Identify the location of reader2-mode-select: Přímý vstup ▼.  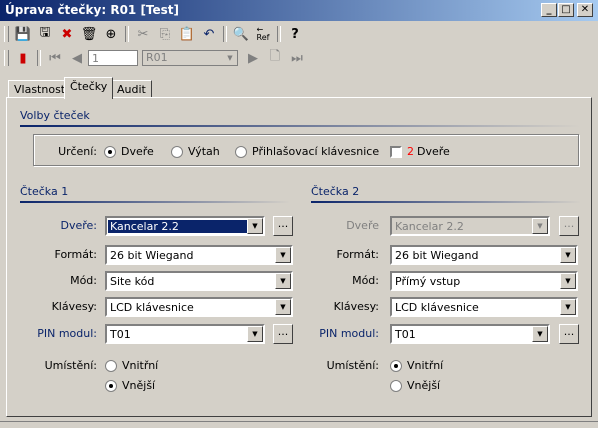
(484, 281).